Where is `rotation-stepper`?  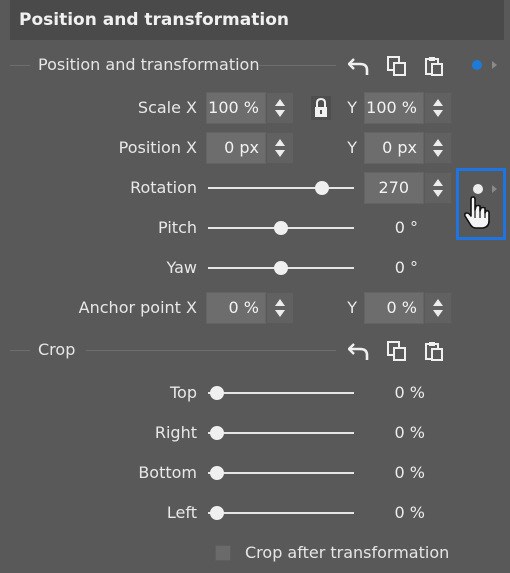
rotation-stepper is located at coordinates (438, 188).